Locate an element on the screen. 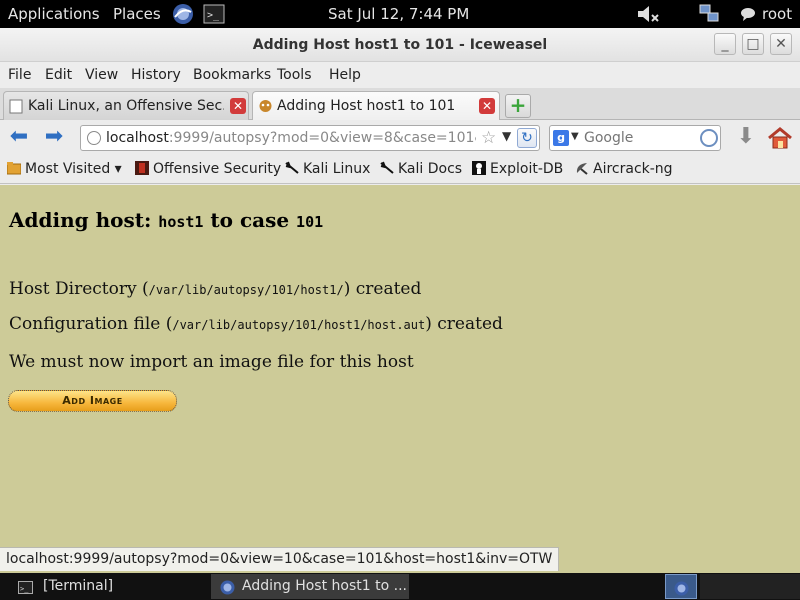 This screenshot has width=800, height=600. terminal-launcher-icon: >_ is located at coordinates (214, 14).